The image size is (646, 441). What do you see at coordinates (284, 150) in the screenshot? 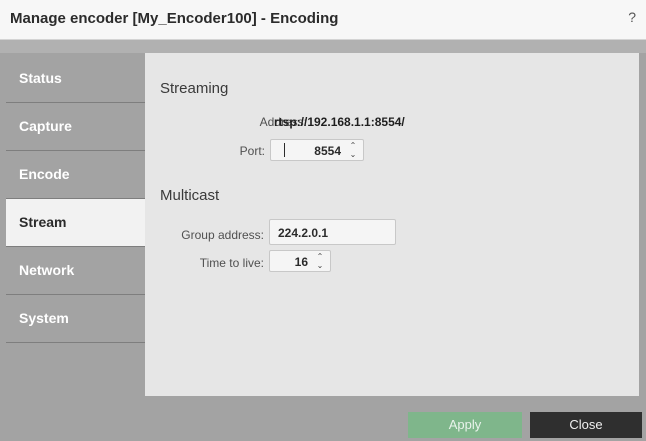
I see `text-caret` at bounding box center [284, 150].